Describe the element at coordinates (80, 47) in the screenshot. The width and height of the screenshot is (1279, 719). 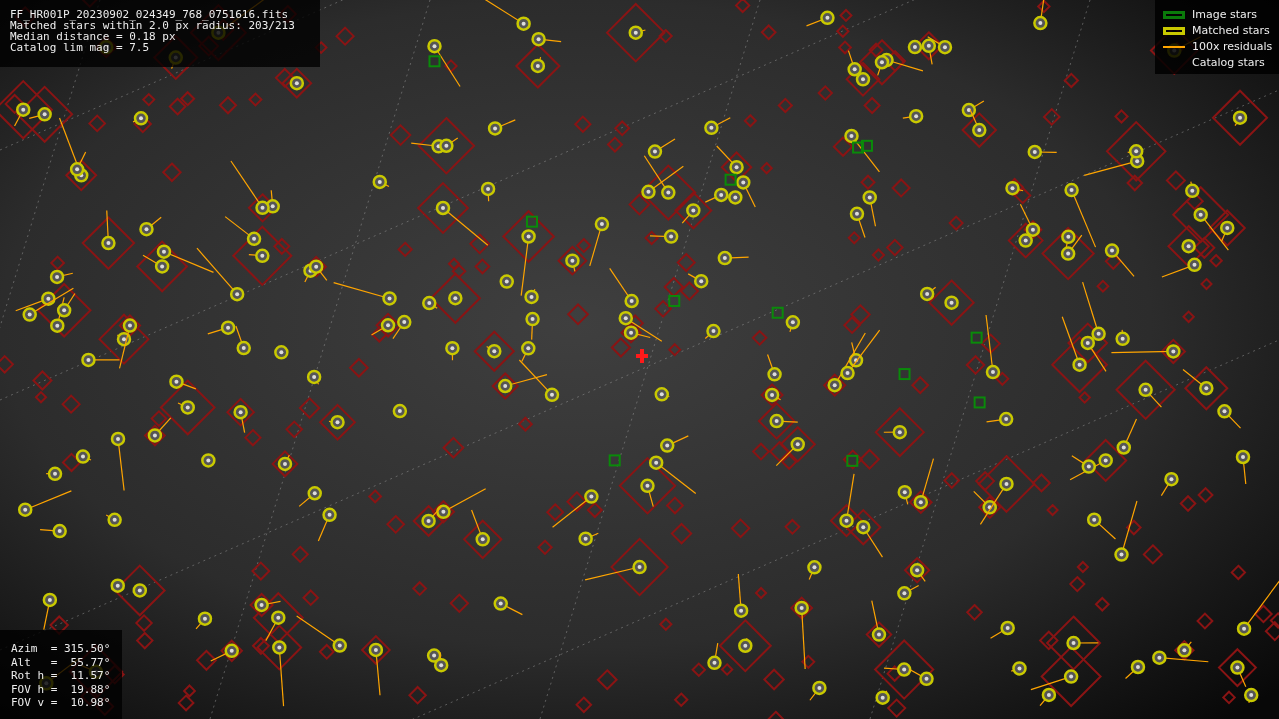
I see `info-text: Catalog lim mag = 7.5` at that location.